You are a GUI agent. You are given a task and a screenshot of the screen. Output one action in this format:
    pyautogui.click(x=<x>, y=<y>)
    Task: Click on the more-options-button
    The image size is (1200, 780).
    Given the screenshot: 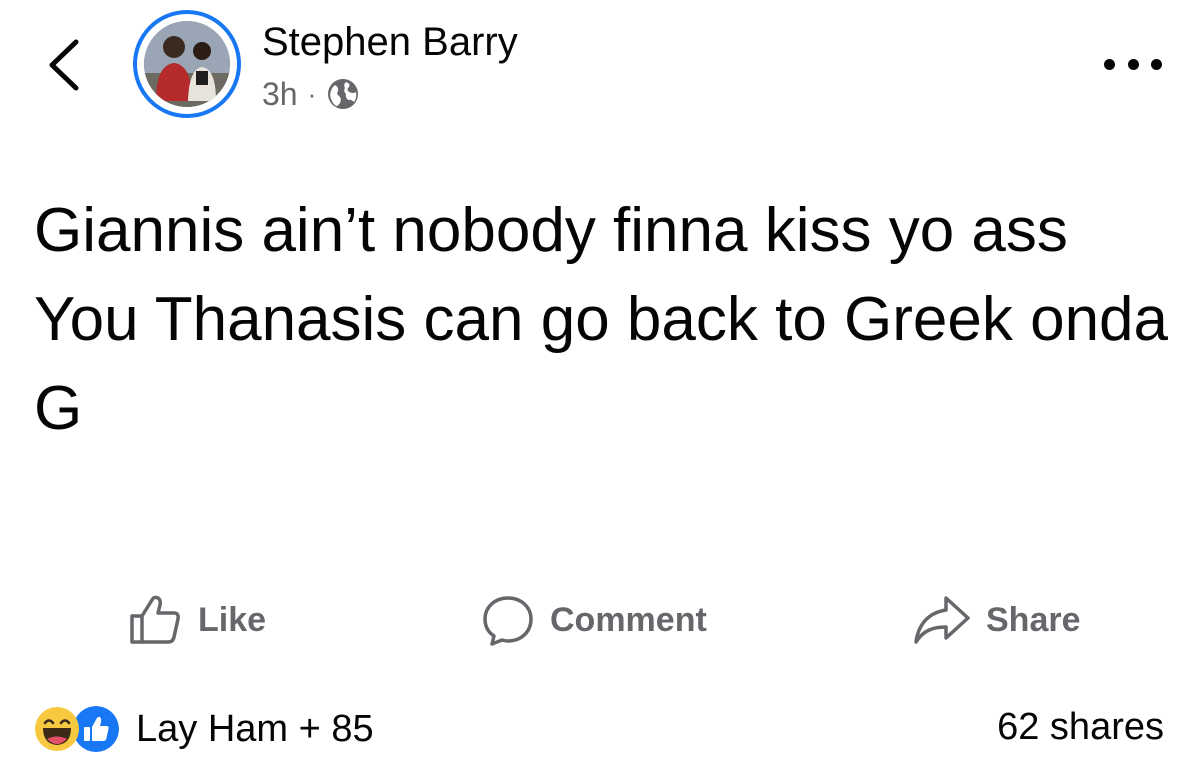 What is the action you would take?
    pyautogui.click(x=1133, y=64)
    